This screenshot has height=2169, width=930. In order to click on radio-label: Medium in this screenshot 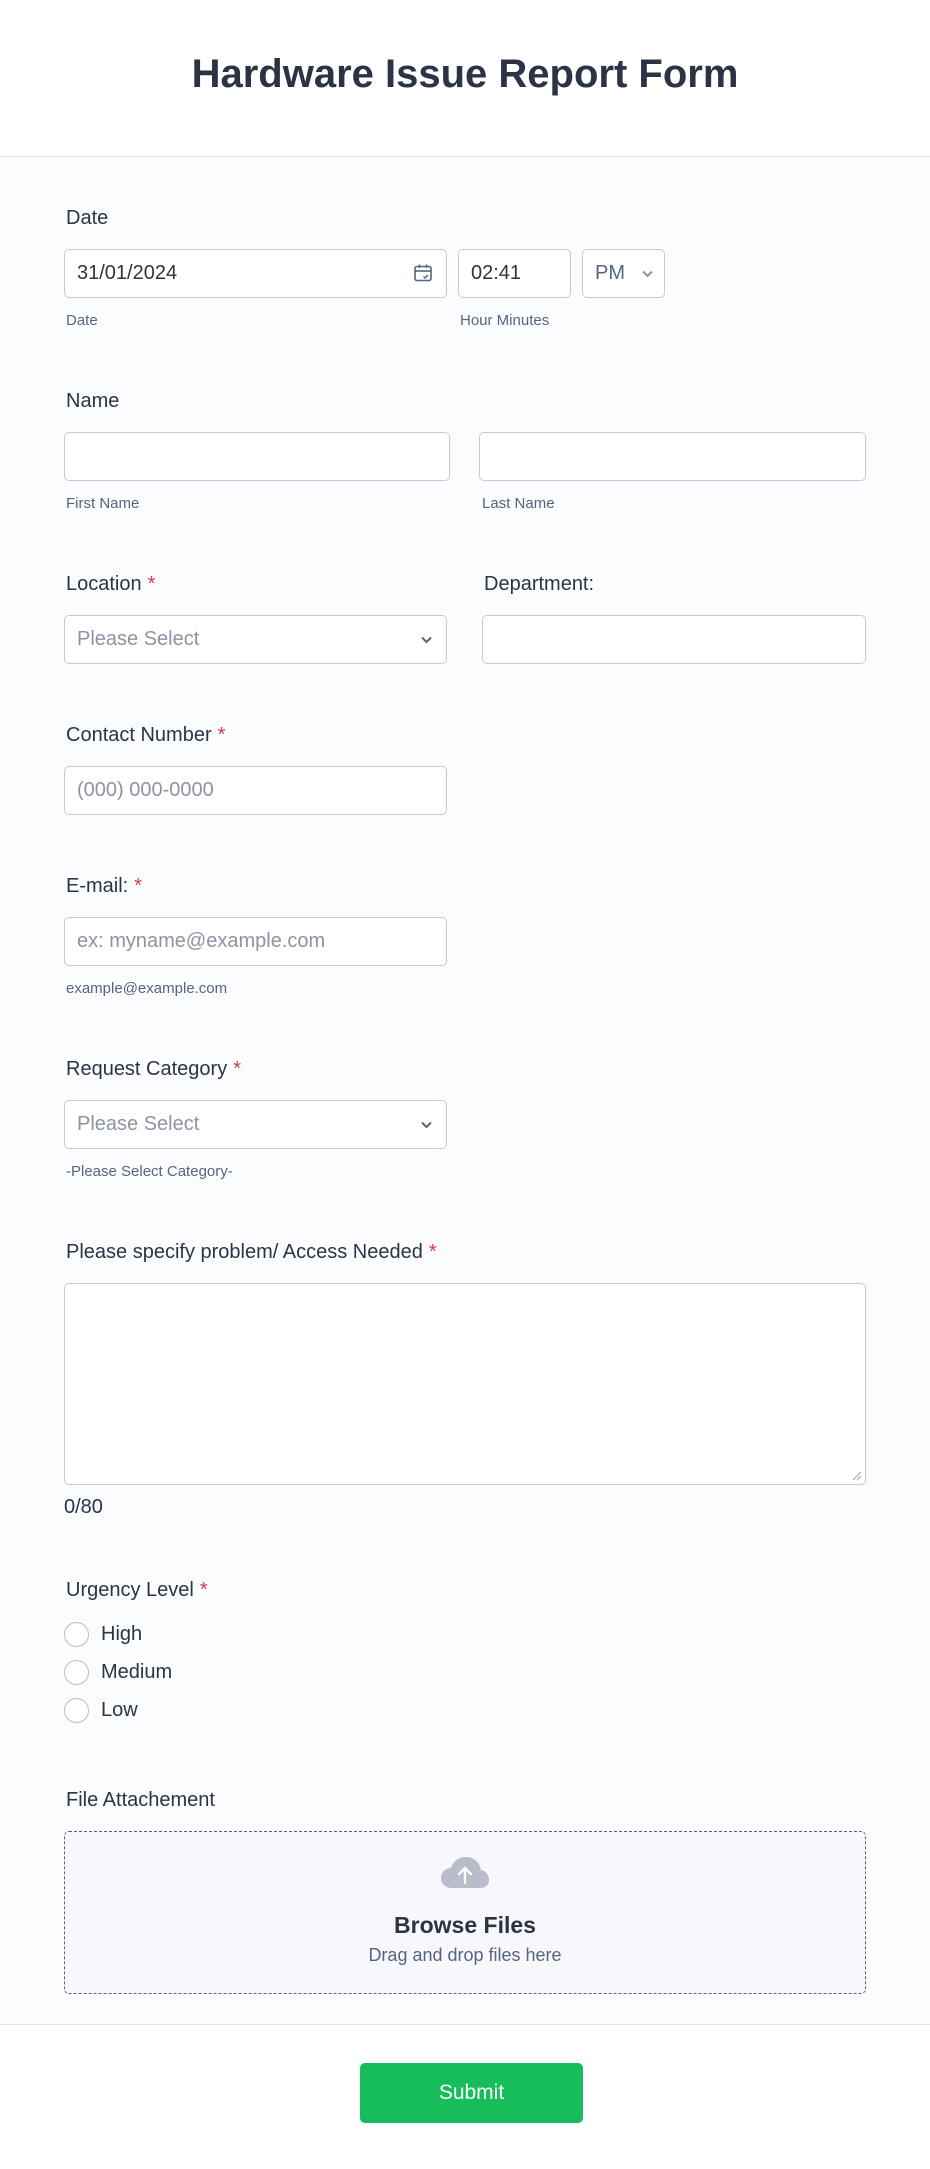, I will do `click(137, 1671)`.